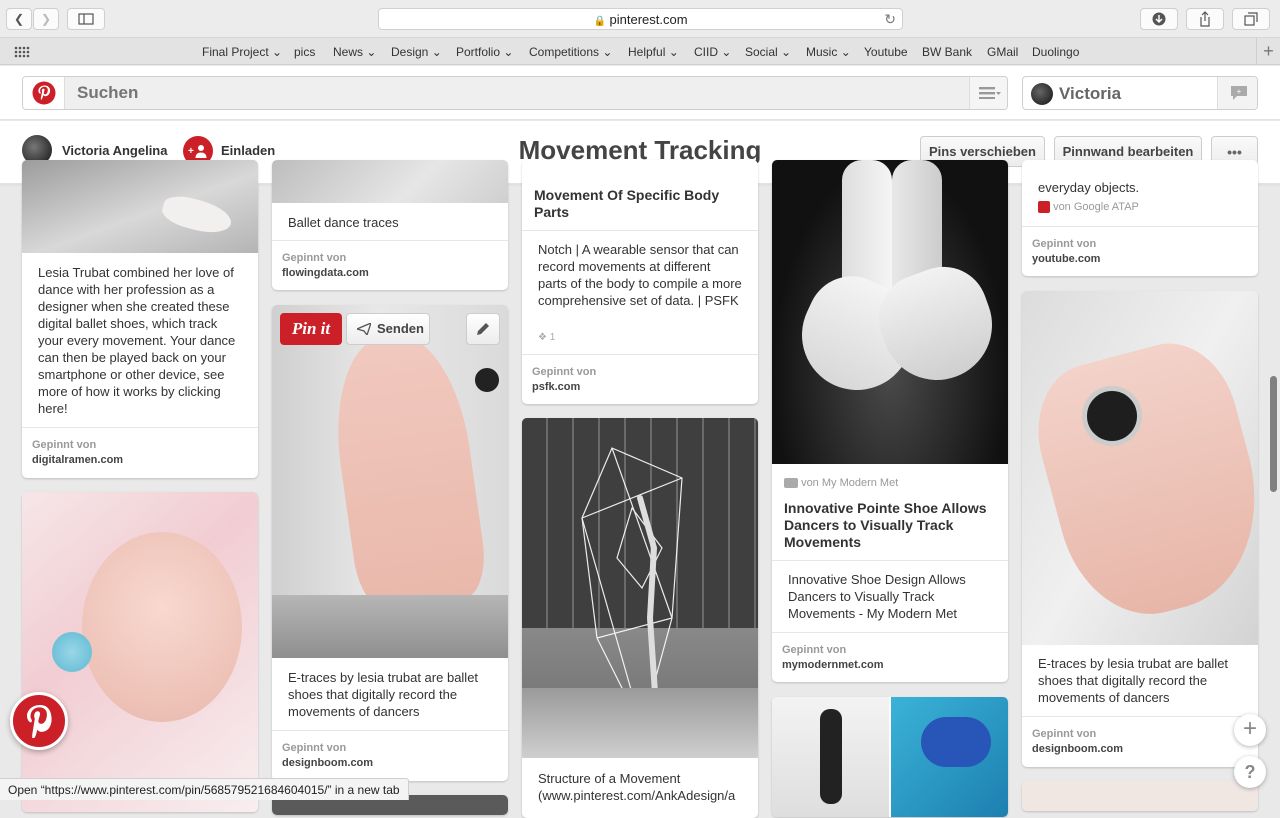 This screenshot has width=1280, height=818. I want to click on pin-source-domain: digitalramen.com, so click(77, 460).